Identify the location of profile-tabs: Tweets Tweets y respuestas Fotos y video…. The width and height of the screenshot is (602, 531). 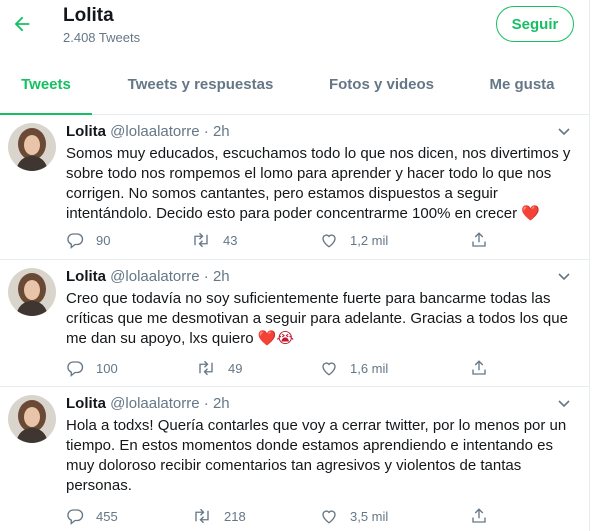
(295, 85).